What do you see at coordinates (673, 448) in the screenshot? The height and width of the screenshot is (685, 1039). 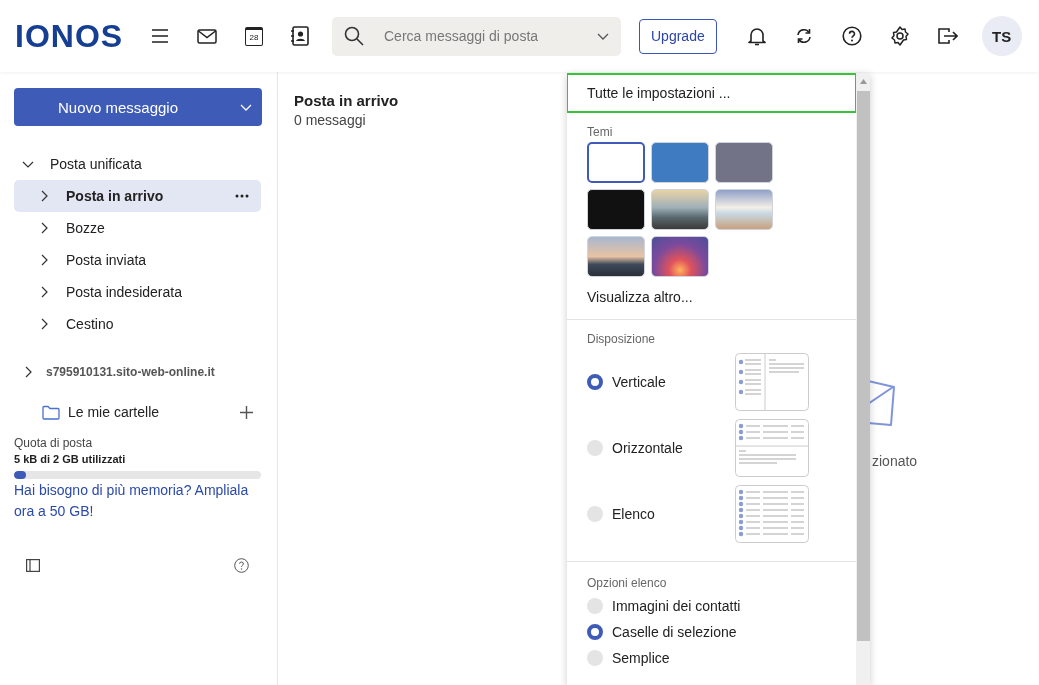 I see `layout-option-label: Orizzontale` at bounding box center [673, 448].